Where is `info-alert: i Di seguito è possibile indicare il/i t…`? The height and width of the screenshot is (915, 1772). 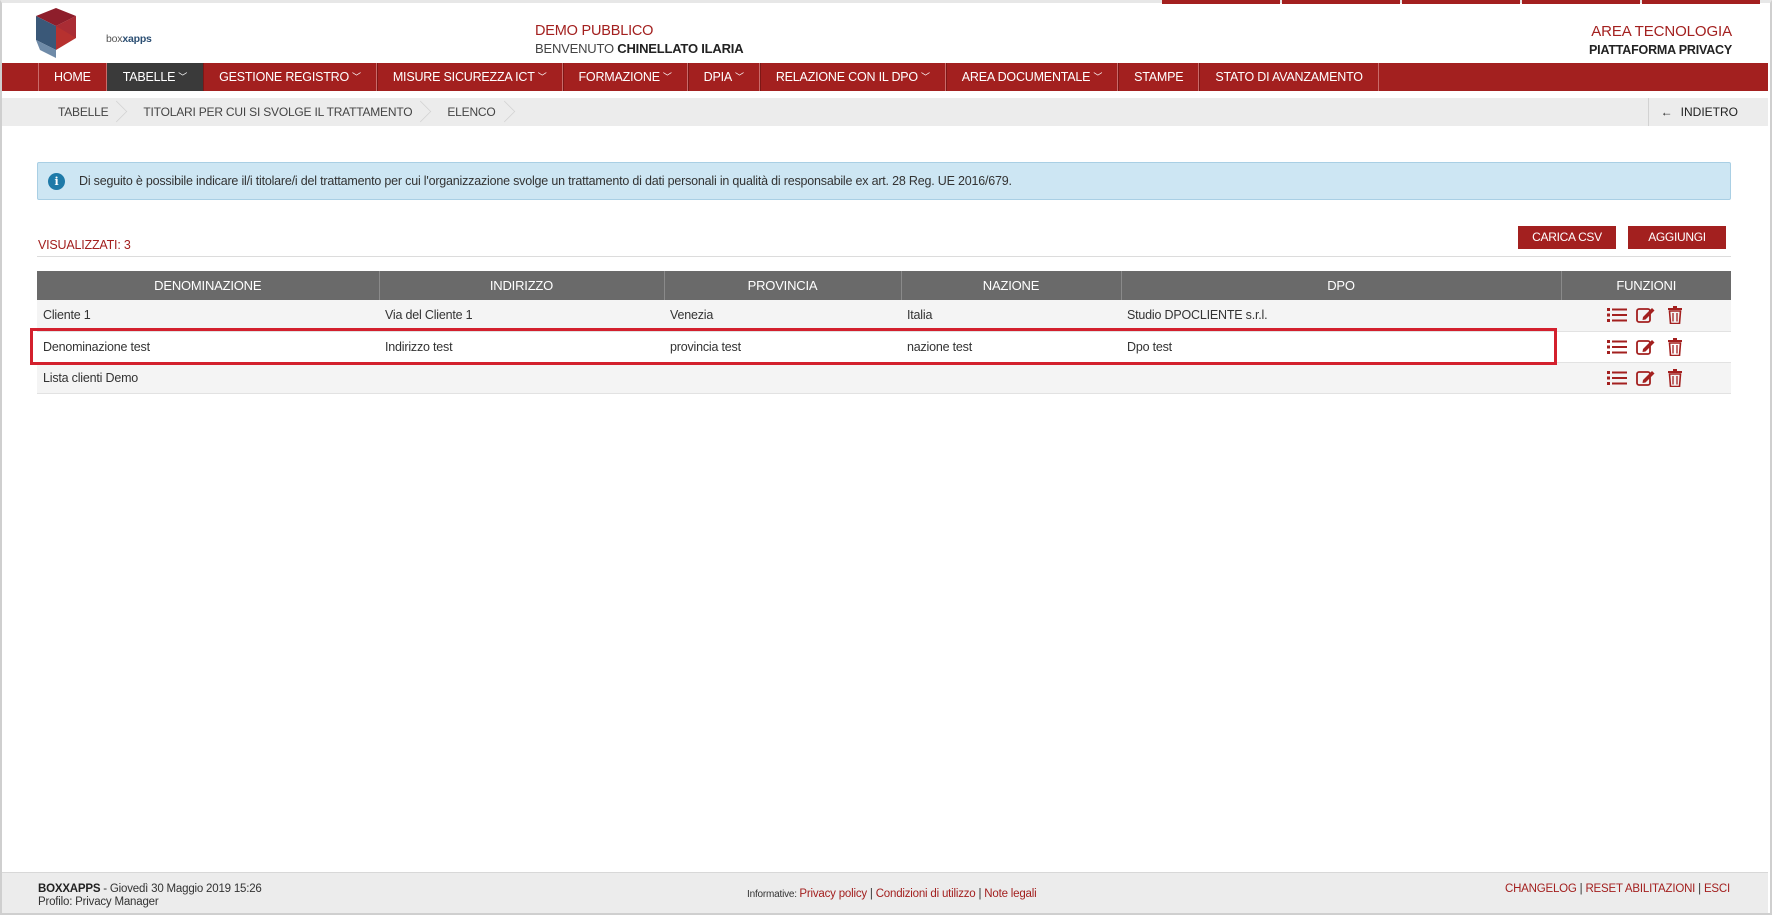 info-alert: i Di seguito è possibile indicare il/i t… is located at coordinates (884, 181).